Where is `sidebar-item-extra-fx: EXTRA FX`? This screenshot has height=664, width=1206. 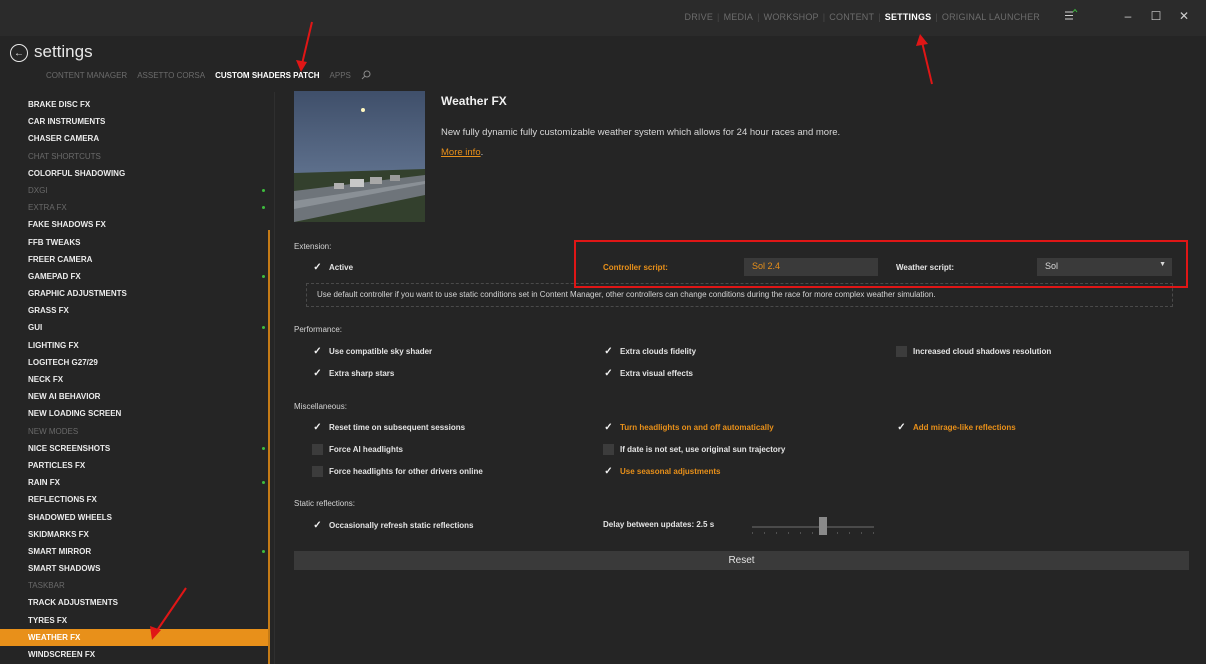
sidebar-item-extra-fx: EXTRA FX is located at coordinates (135, 207).